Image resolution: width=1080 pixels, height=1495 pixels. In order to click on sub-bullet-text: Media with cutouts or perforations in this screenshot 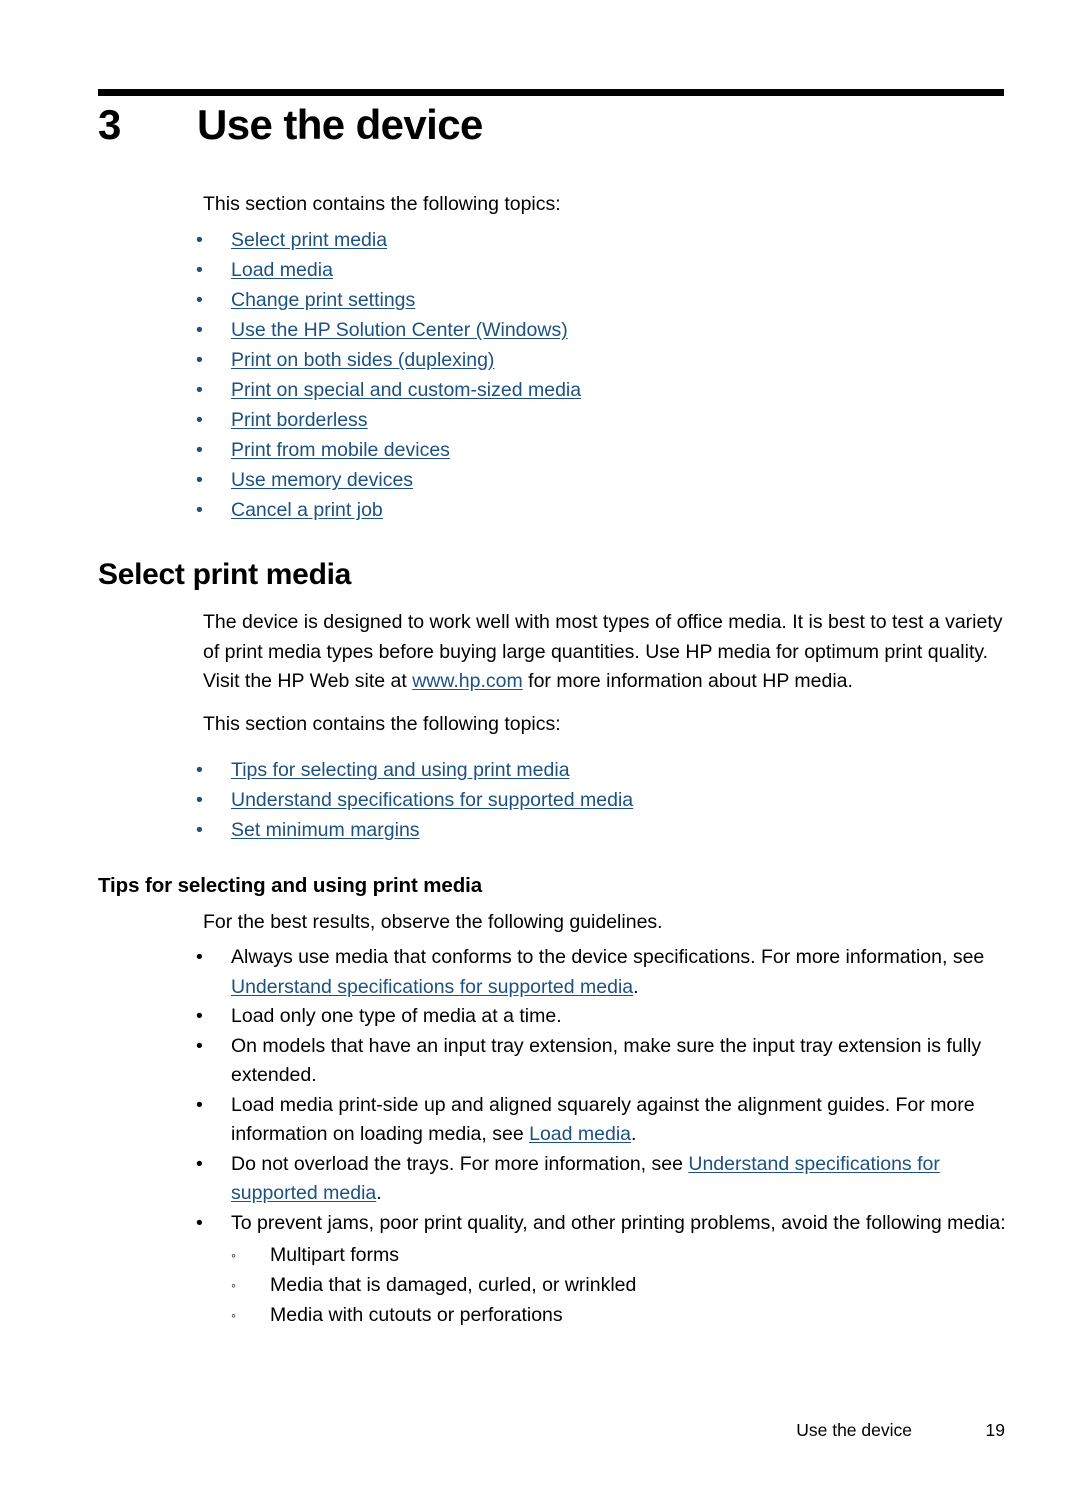, I will do `click(416, 1315)`.